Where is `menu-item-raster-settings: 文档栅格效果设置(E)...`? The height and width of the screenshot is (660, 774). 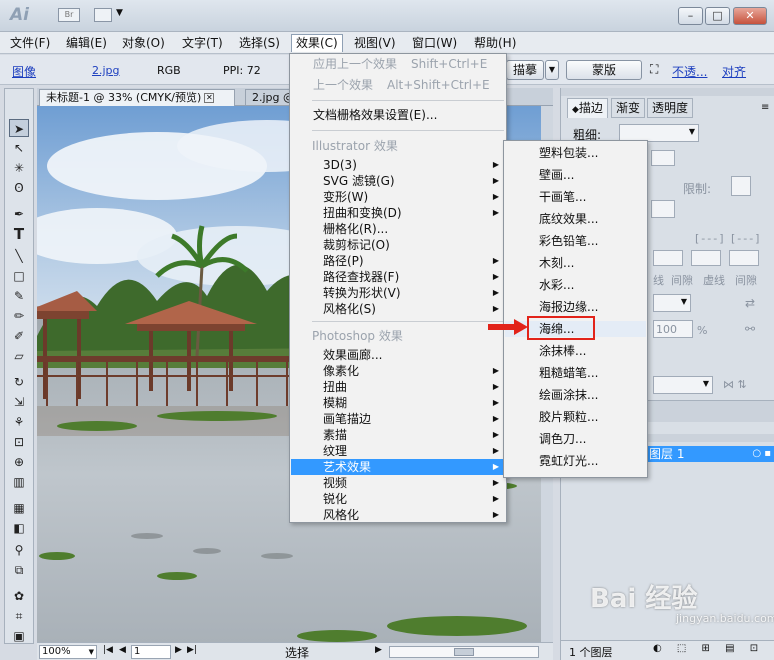 menu-item-raster-settings: 文档栅格效果设置(E)... is located at coordinates (398, 115).